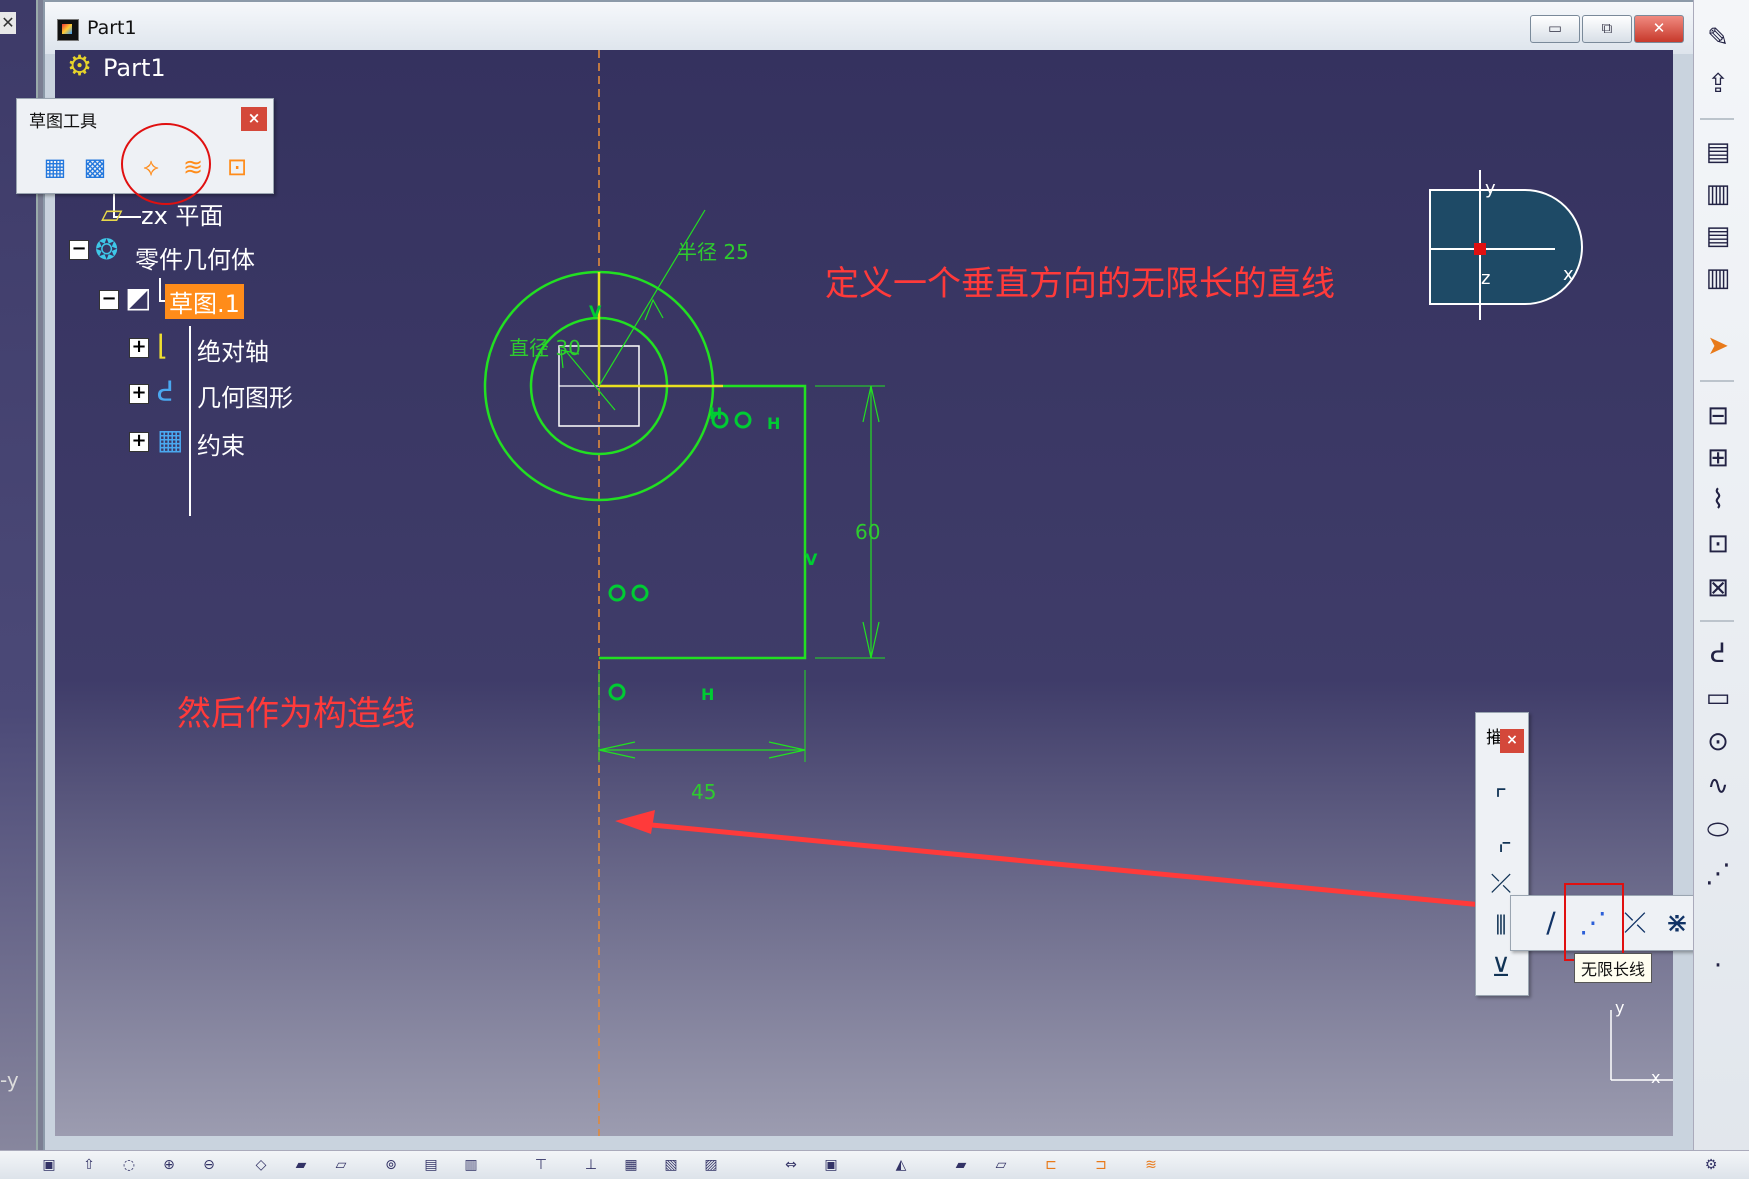 Image resolution: width=1749 pixels, height=1179 pixels. I want to click on constraint-icon: ⊞, so click(1718, 458).